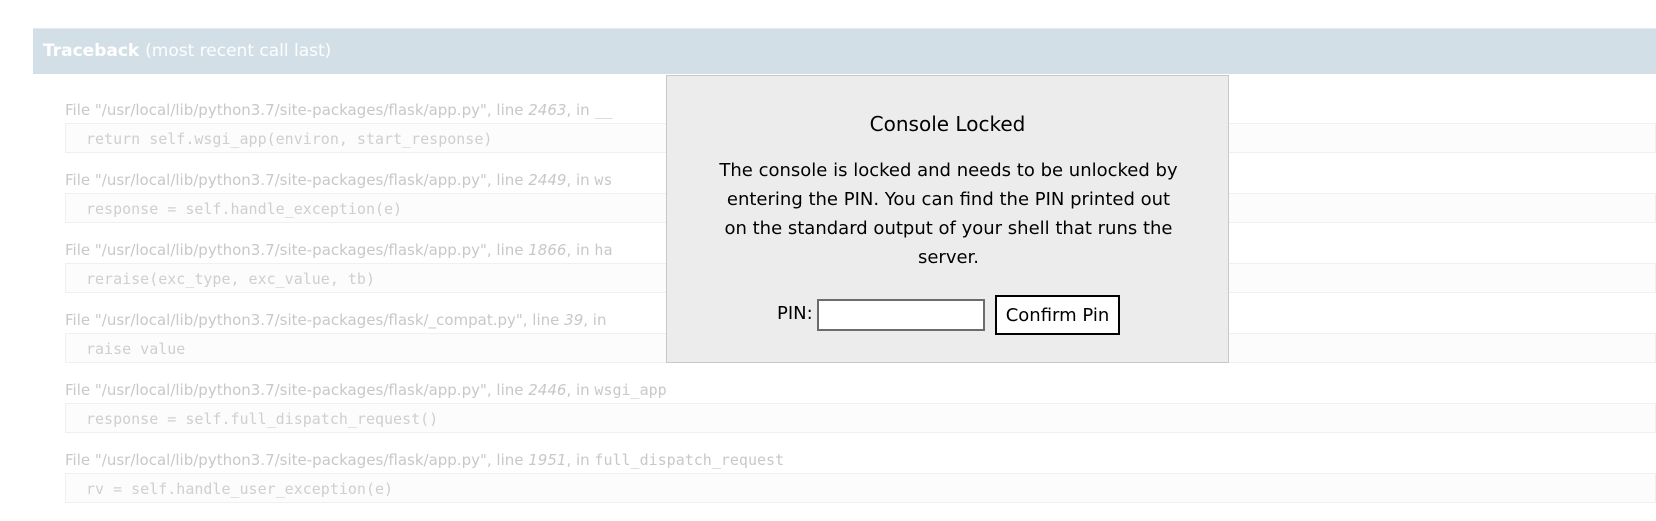 This screenshot has width=1656, height=521. Describe the element at coordinates (574, 320) in the screenshot. I see `frame-line-number: 39` at that location.